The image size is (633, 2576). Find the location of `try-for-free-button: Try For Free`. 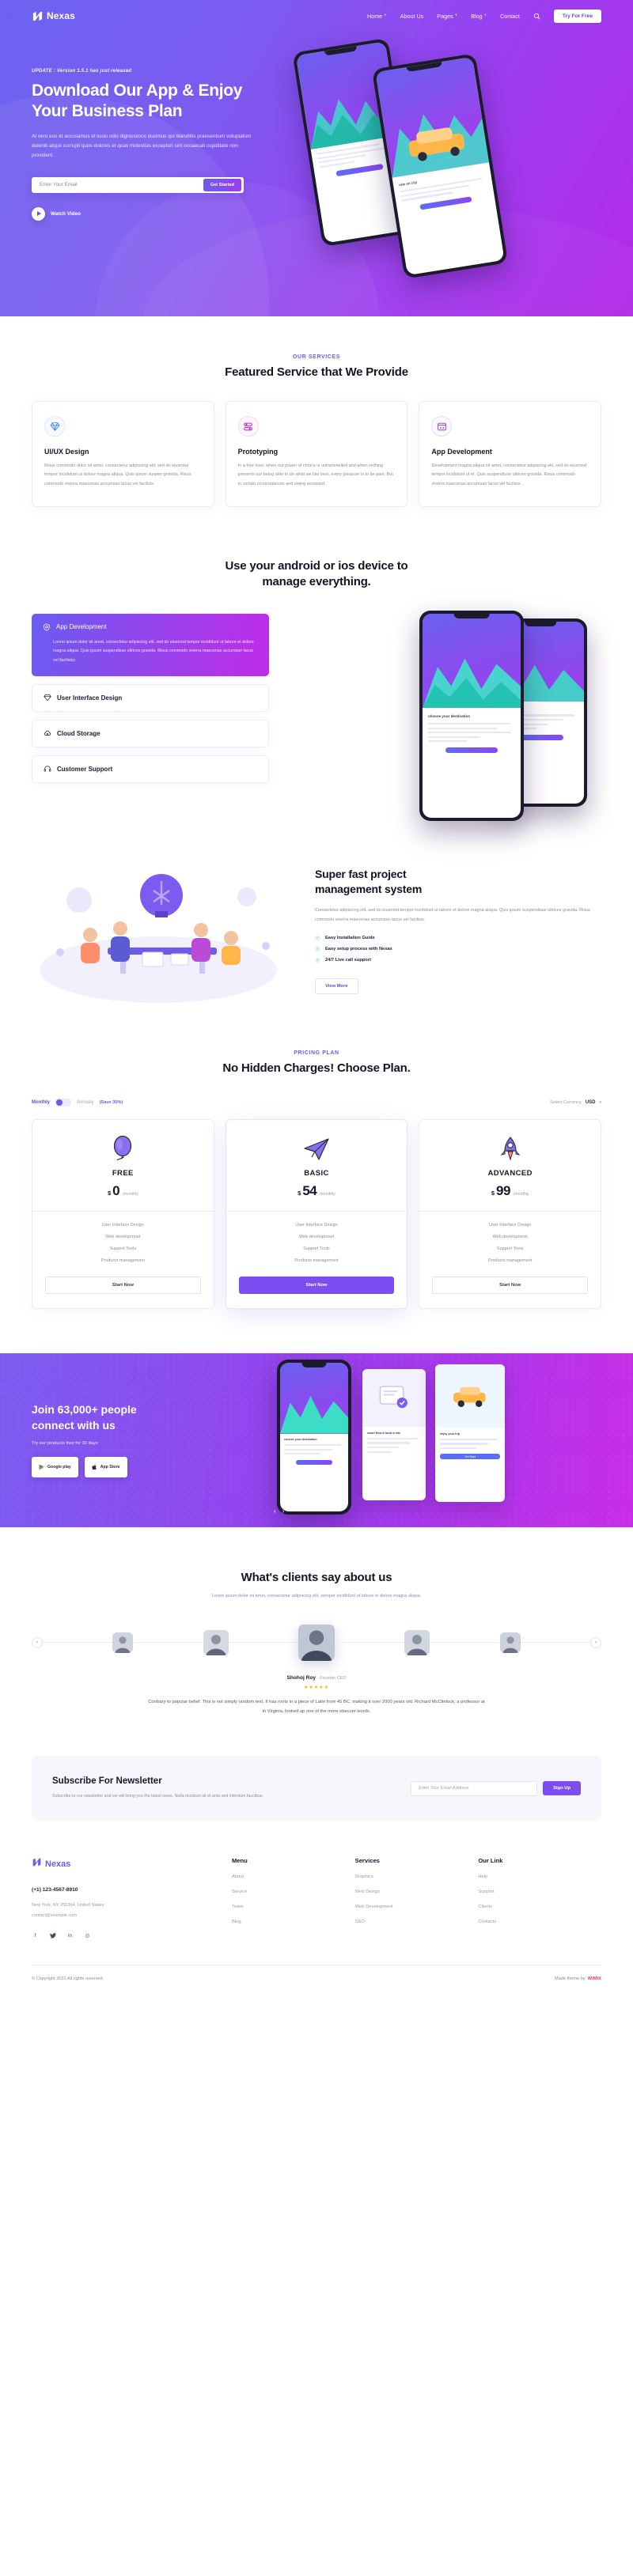

try-for-free-button: Try For Free is located at coordinates (577, 16).